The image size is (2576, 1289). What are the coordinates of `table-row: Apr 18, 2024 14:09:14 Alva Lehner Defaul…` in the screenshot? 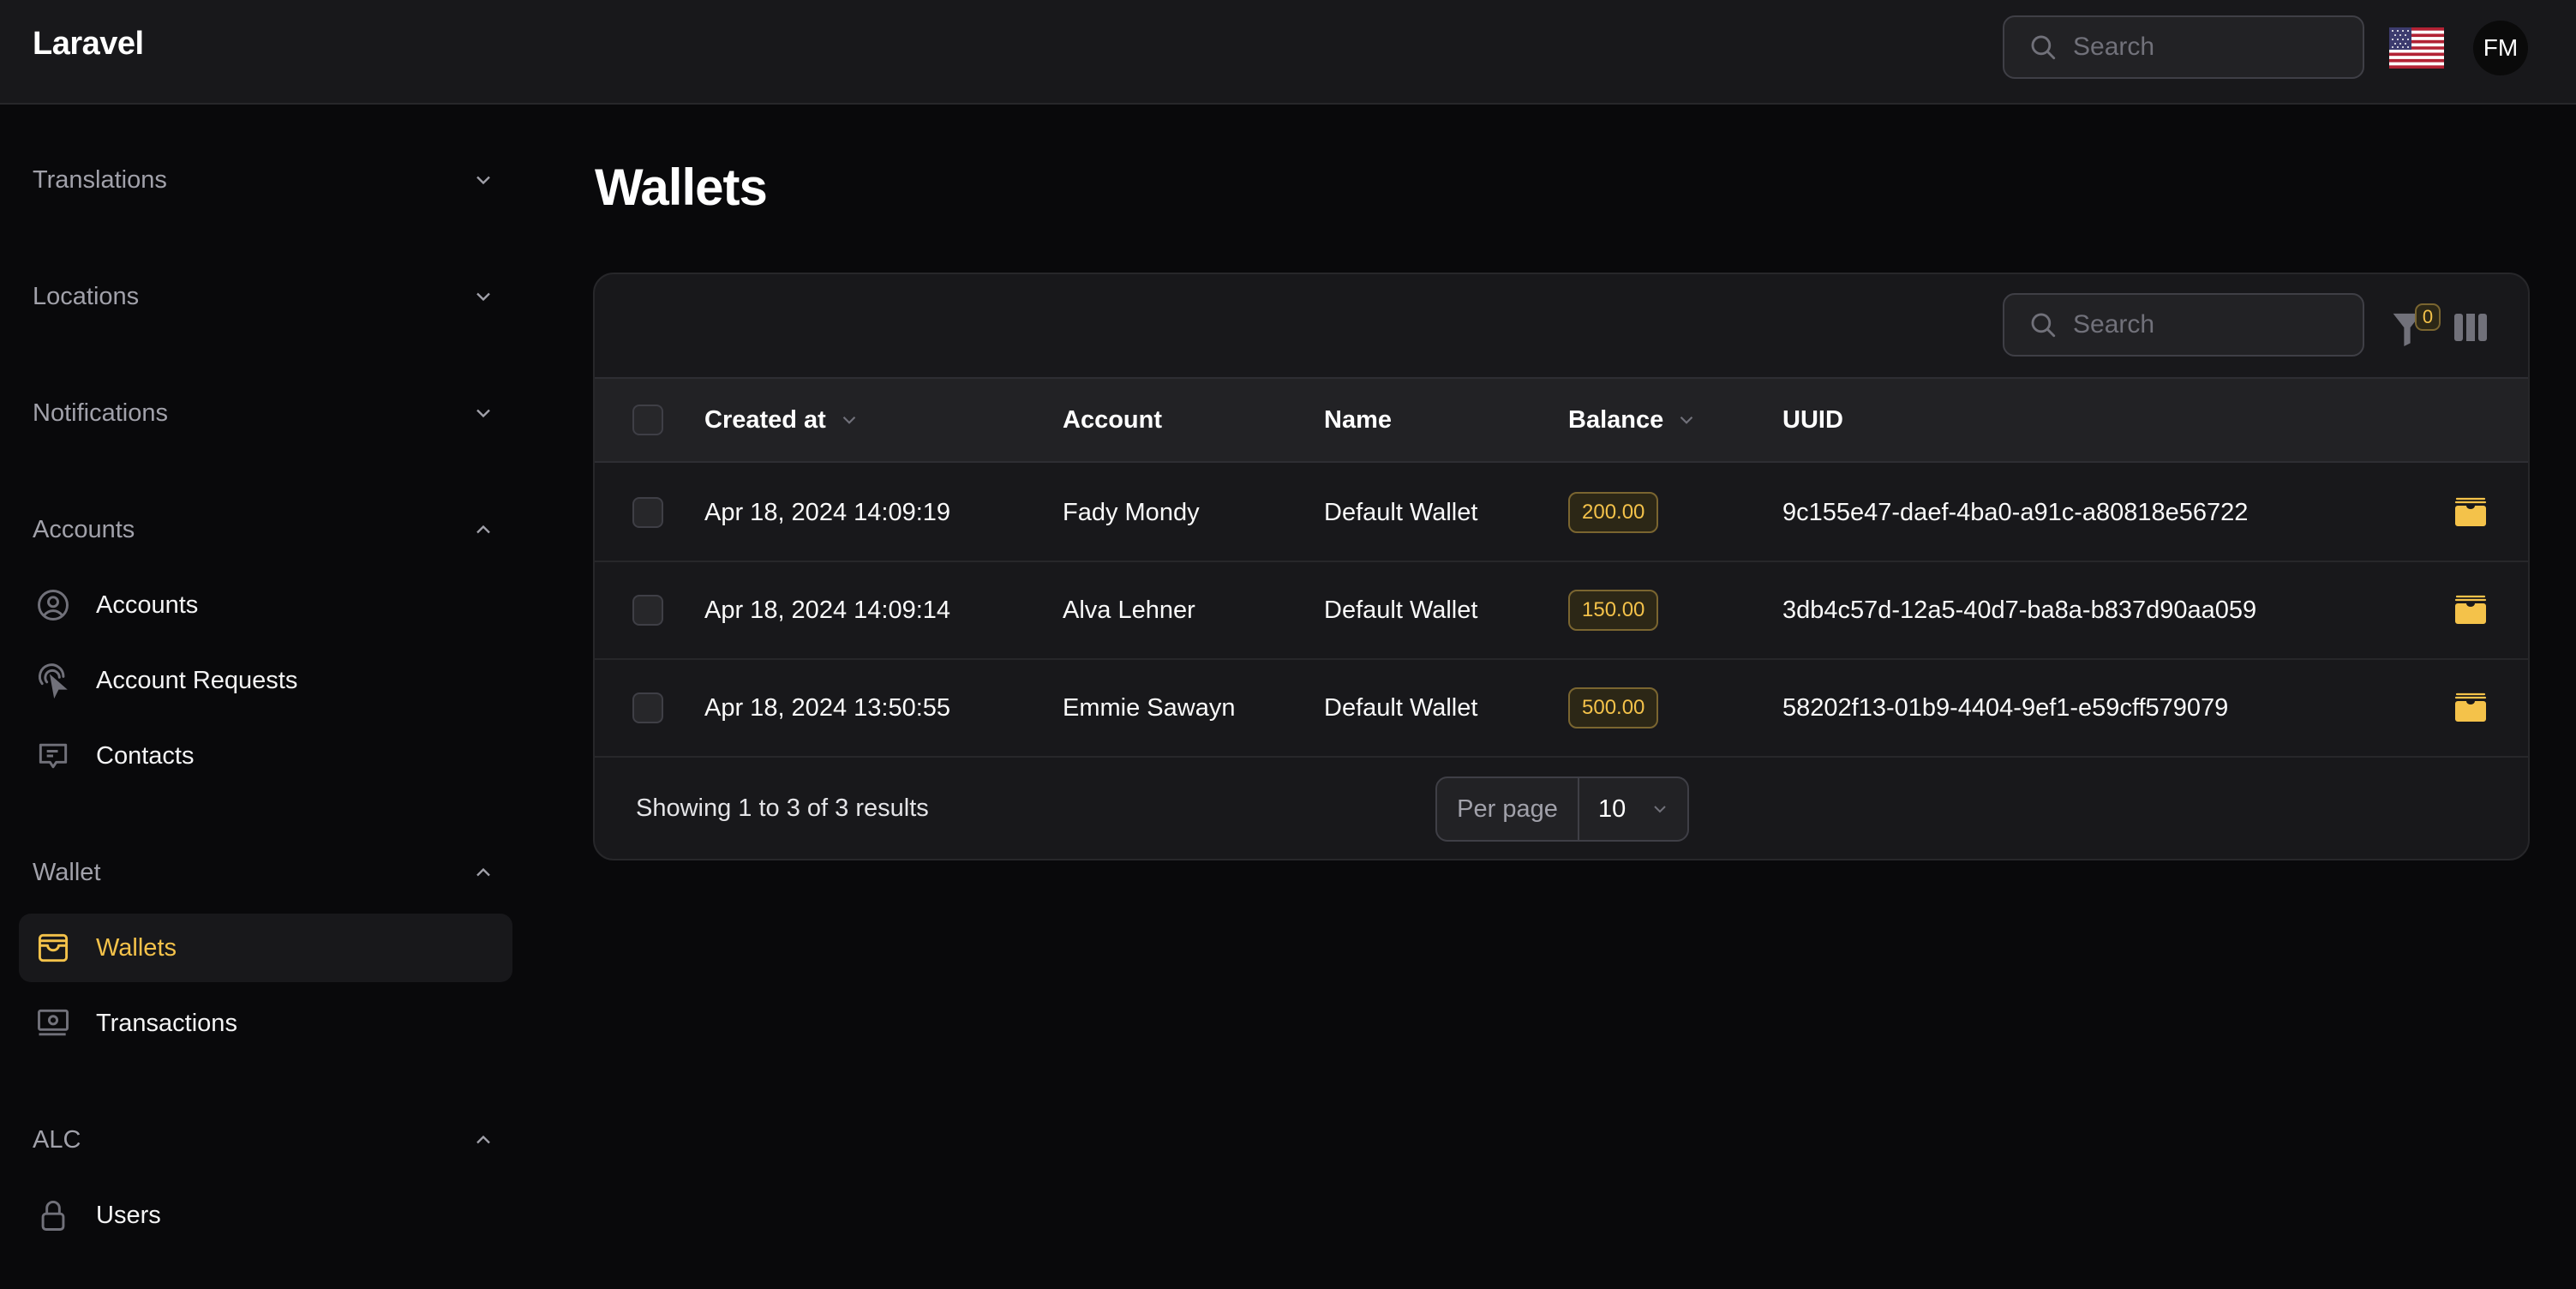 It's located at (1561, 611).